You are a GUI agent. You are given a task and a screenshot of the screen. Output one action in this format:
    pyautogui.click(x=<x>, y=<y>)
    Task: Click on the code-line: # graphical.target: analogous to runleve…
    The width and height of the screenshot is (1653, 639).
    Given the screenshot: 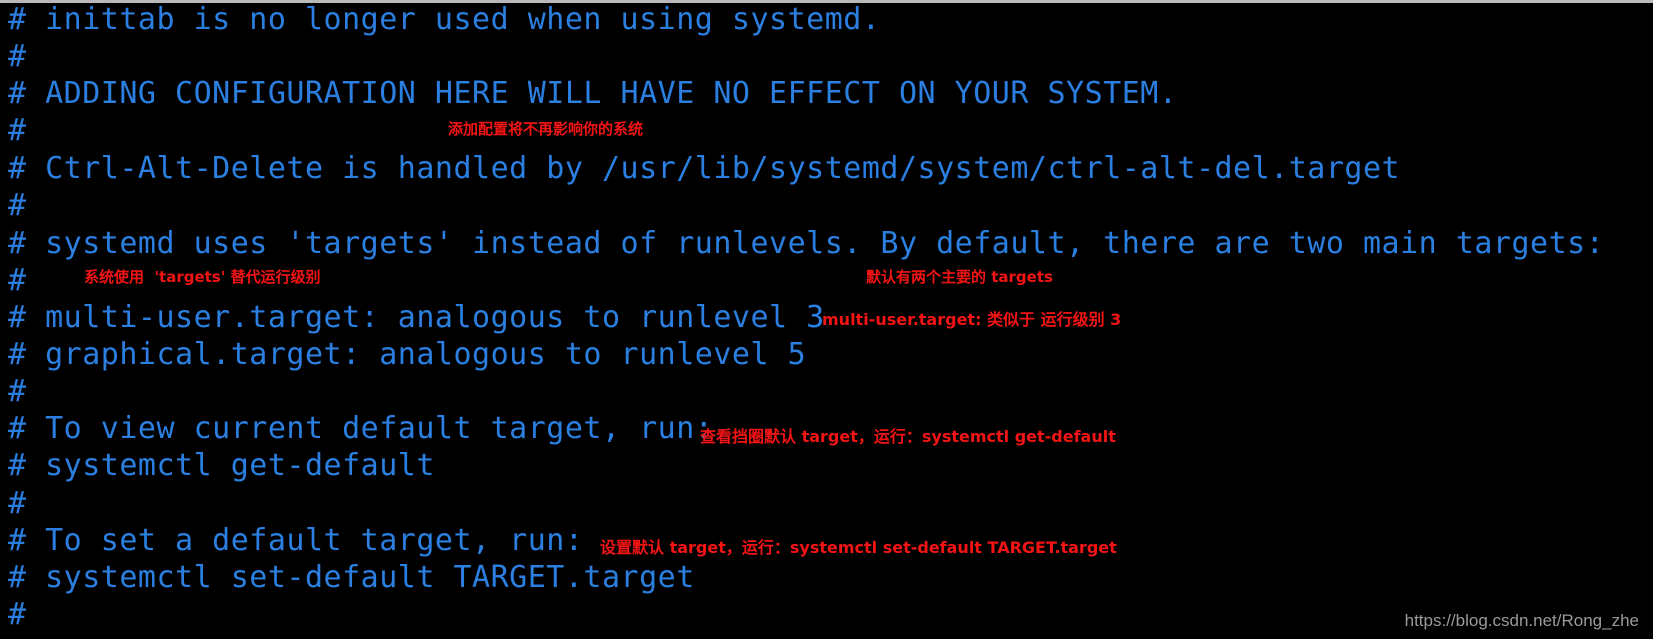 What is the action you would take?
    pyautogui.click(x=407, y=354)
    